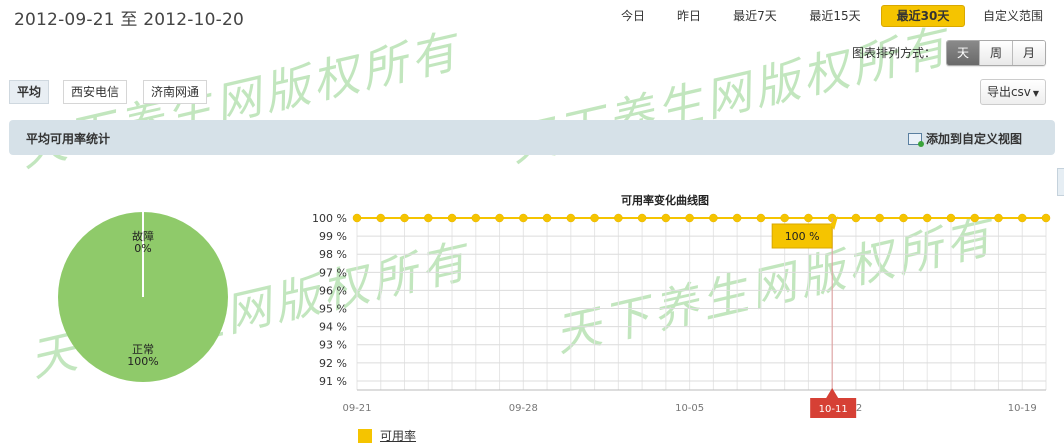 Image resolution: width=1064 pixels, height=447 pixels. What do you see at coordinates (633, 16) in the screenshot?
I see `range-today-button: 今日` at bounding box center [633, 16].